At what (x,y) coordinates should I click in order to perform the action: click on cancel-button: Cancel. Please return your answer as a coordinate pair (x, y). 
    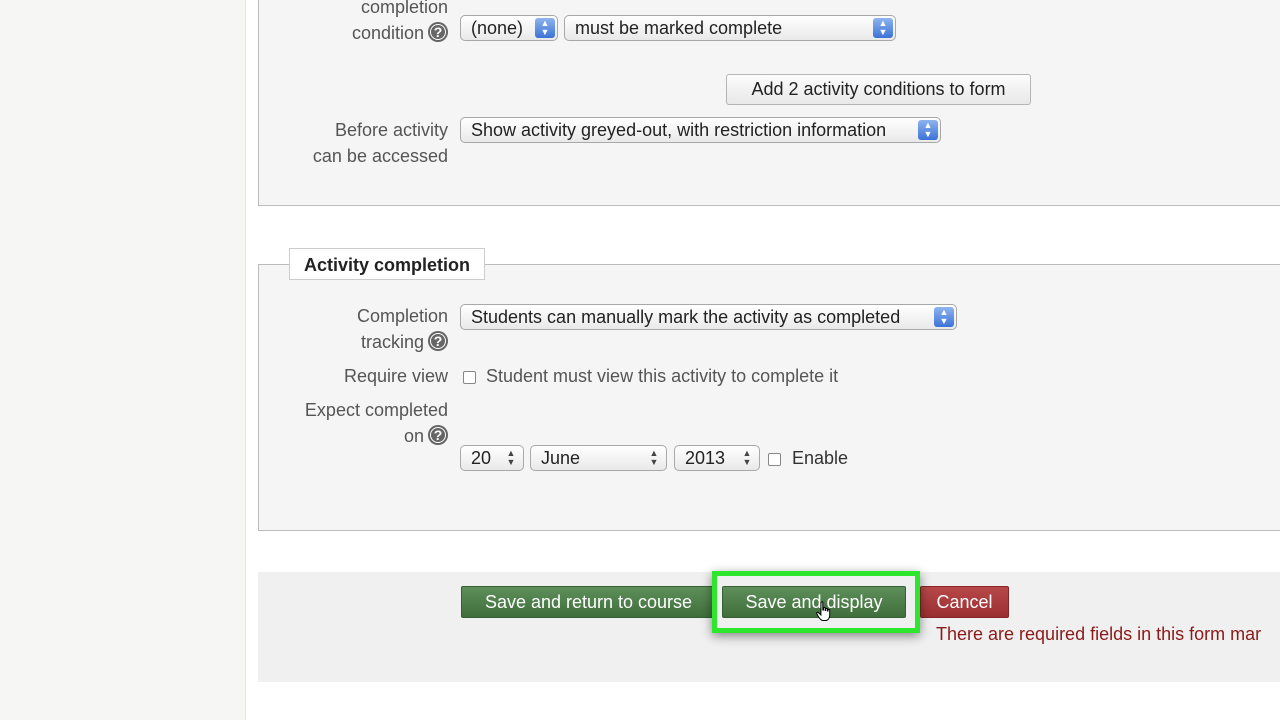
    Looking at the image, I should click on (964, 602).